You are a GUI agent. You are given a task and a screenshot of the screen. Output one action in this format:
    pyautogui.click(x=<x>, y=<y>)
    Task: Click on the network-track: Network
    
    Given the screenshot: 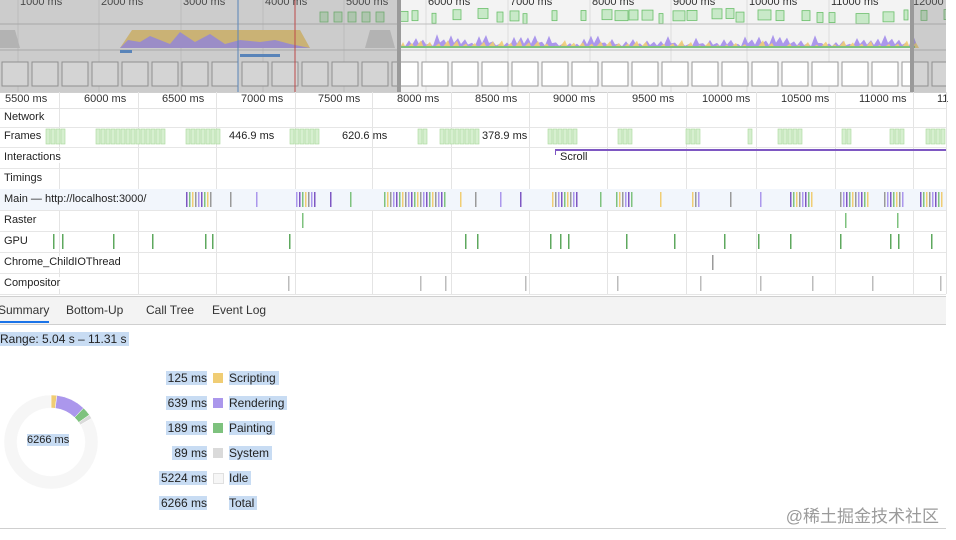 What is the action you would take?
    pyautogui.click(x=473, y=118)
    